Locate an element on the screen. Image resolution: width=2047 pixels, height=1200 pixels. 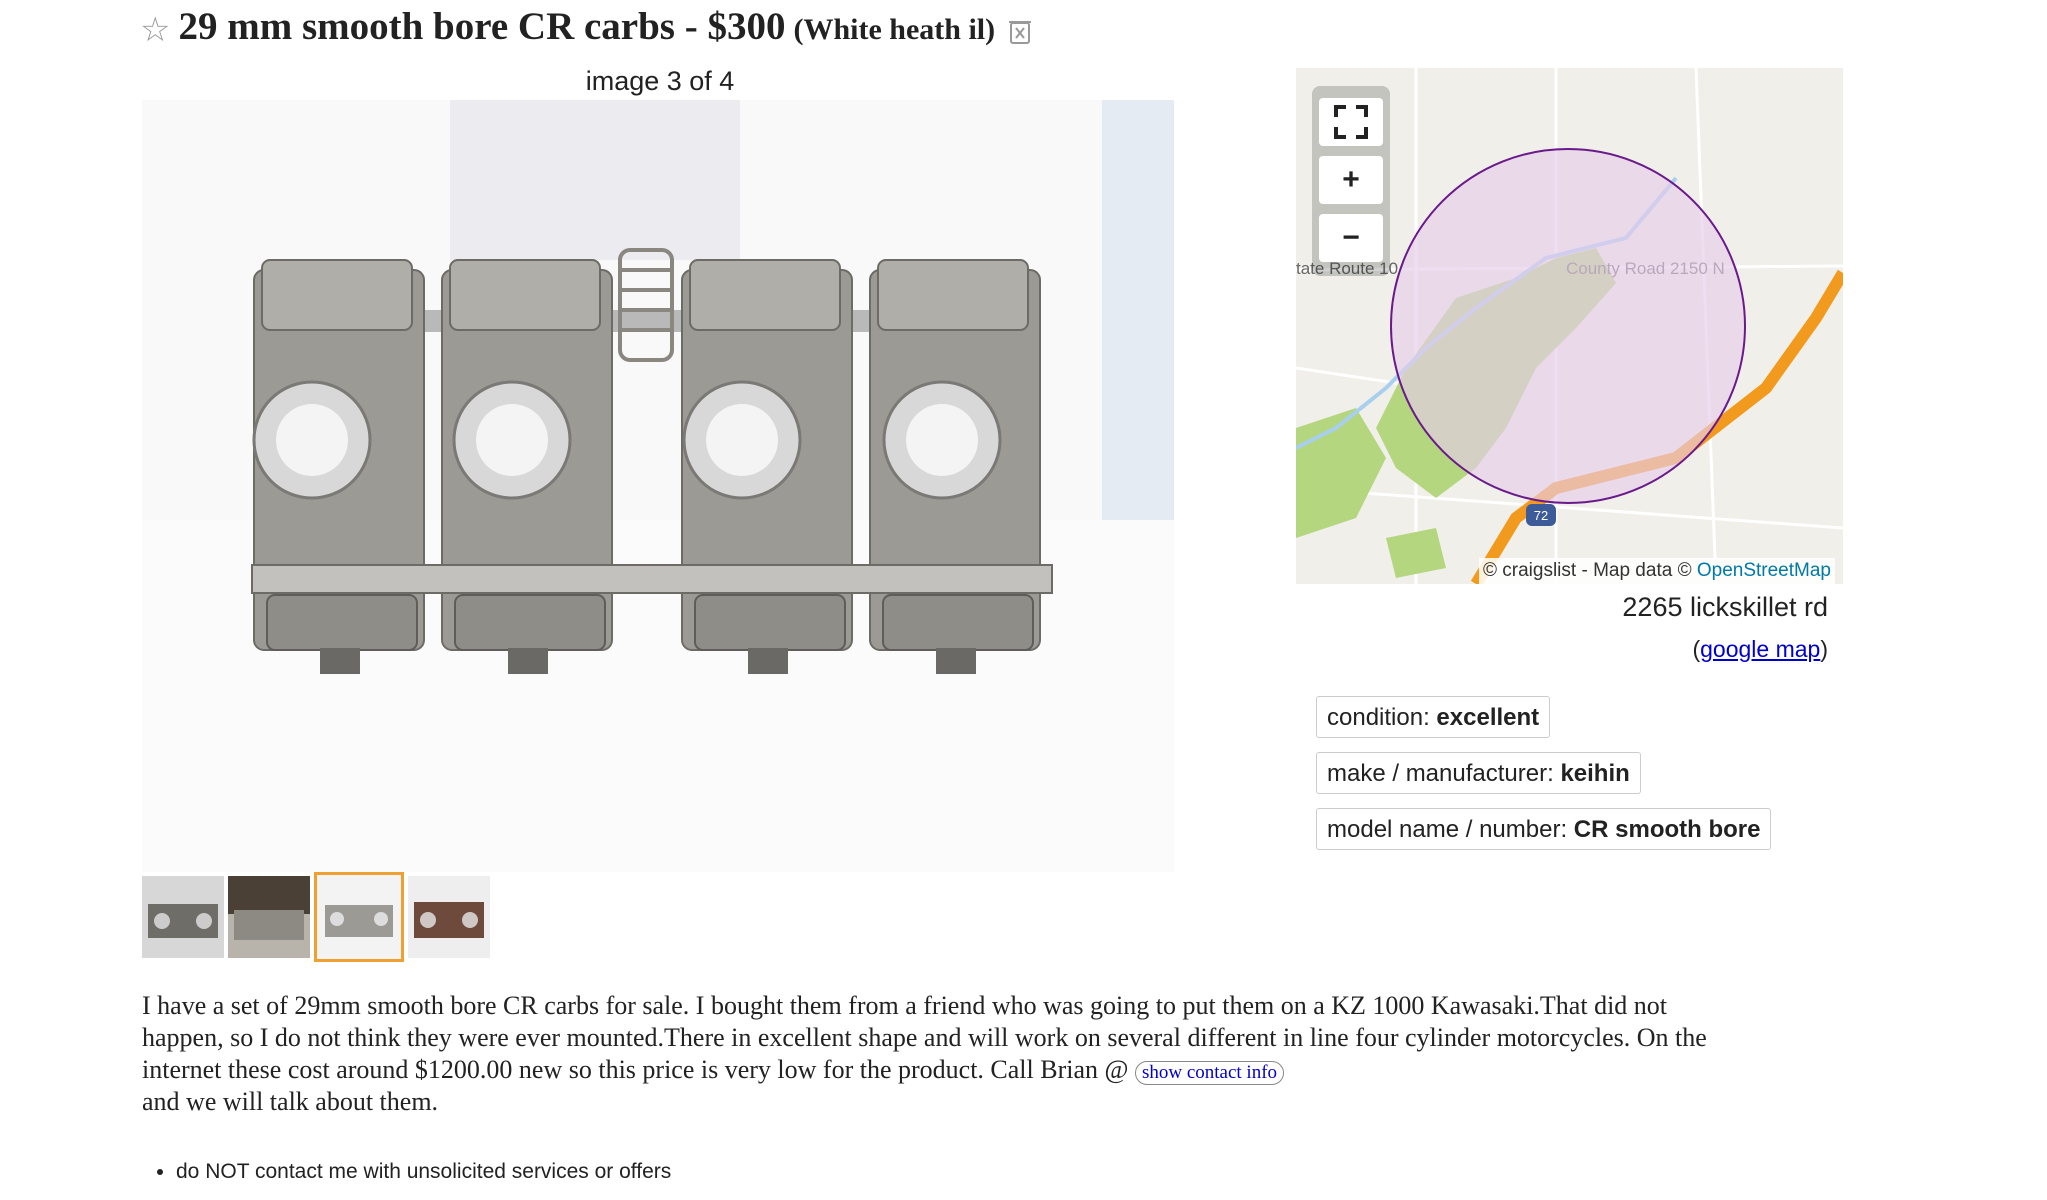
zoom-in-button: + is located at coordinates (1351, 180).